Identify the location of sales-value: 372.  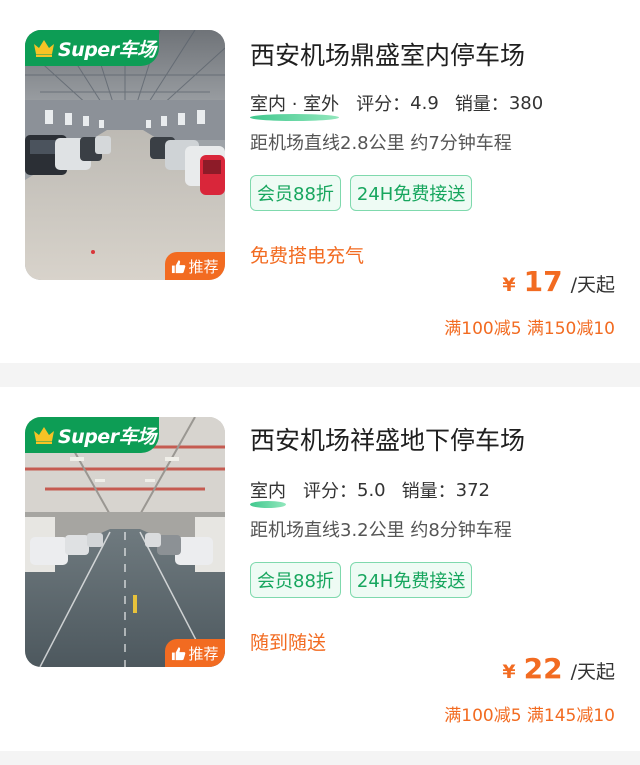
(472, 490).